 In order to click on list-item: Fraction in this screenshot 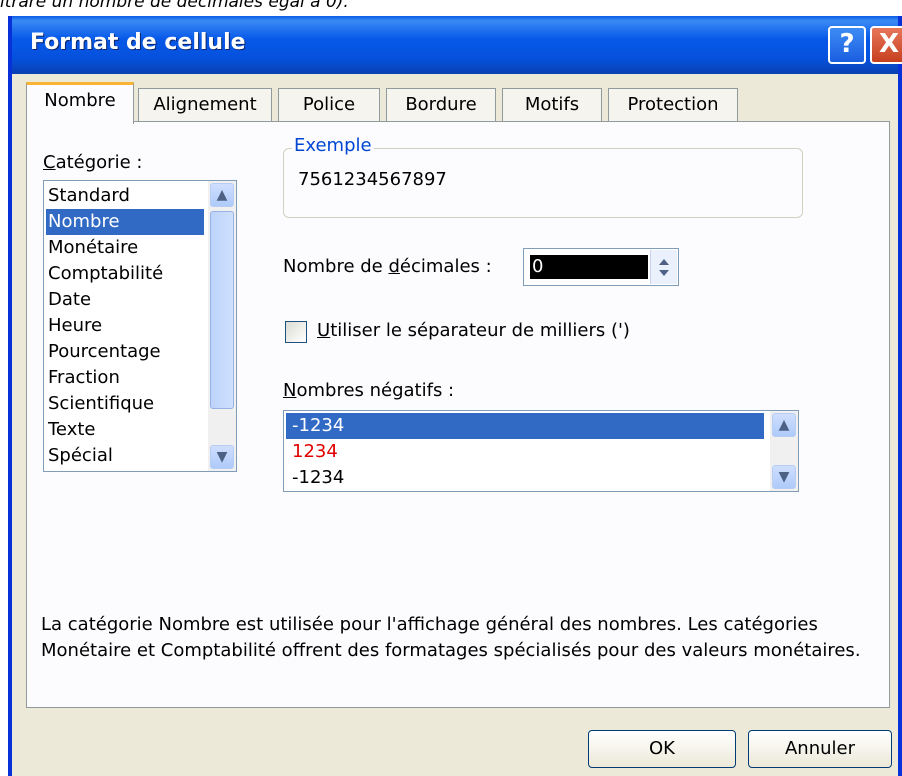, I will do `click(83, 378)`.